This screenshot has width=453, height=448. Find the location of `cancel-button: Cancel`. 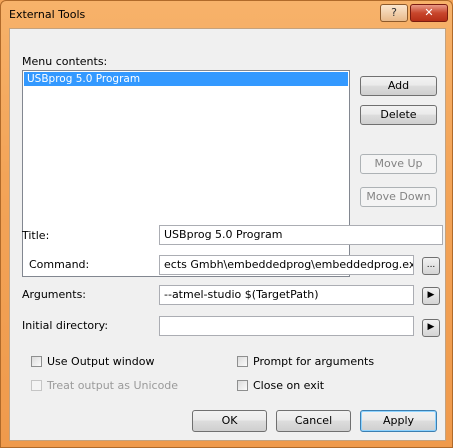

cancel-button: Cancel is located at coordinates (313, 421).